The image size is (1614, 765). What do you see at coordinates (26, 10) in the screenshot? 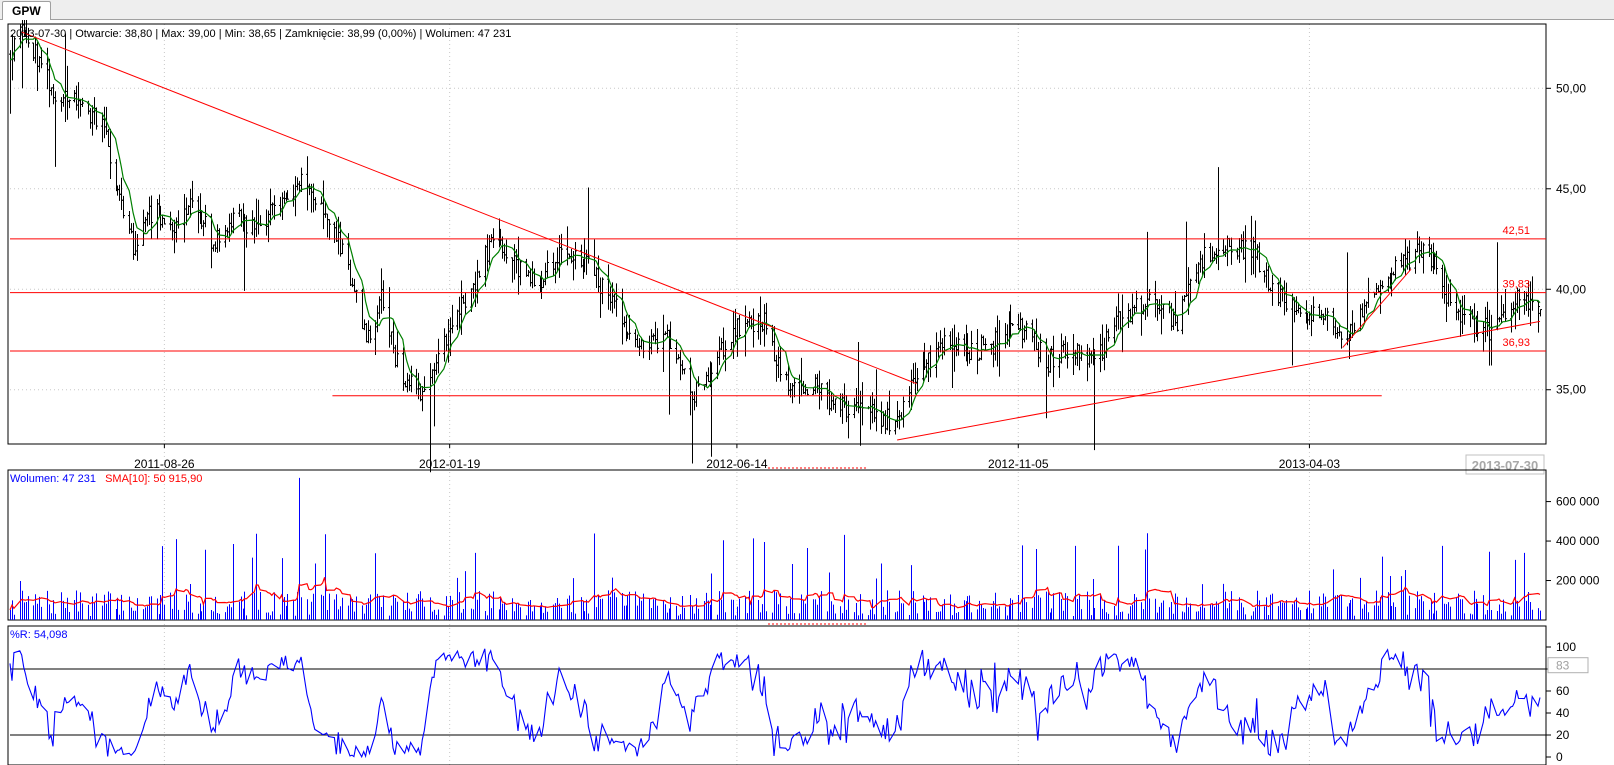
I see `tab-gpw: GPW` at bounding box center [26, 10].